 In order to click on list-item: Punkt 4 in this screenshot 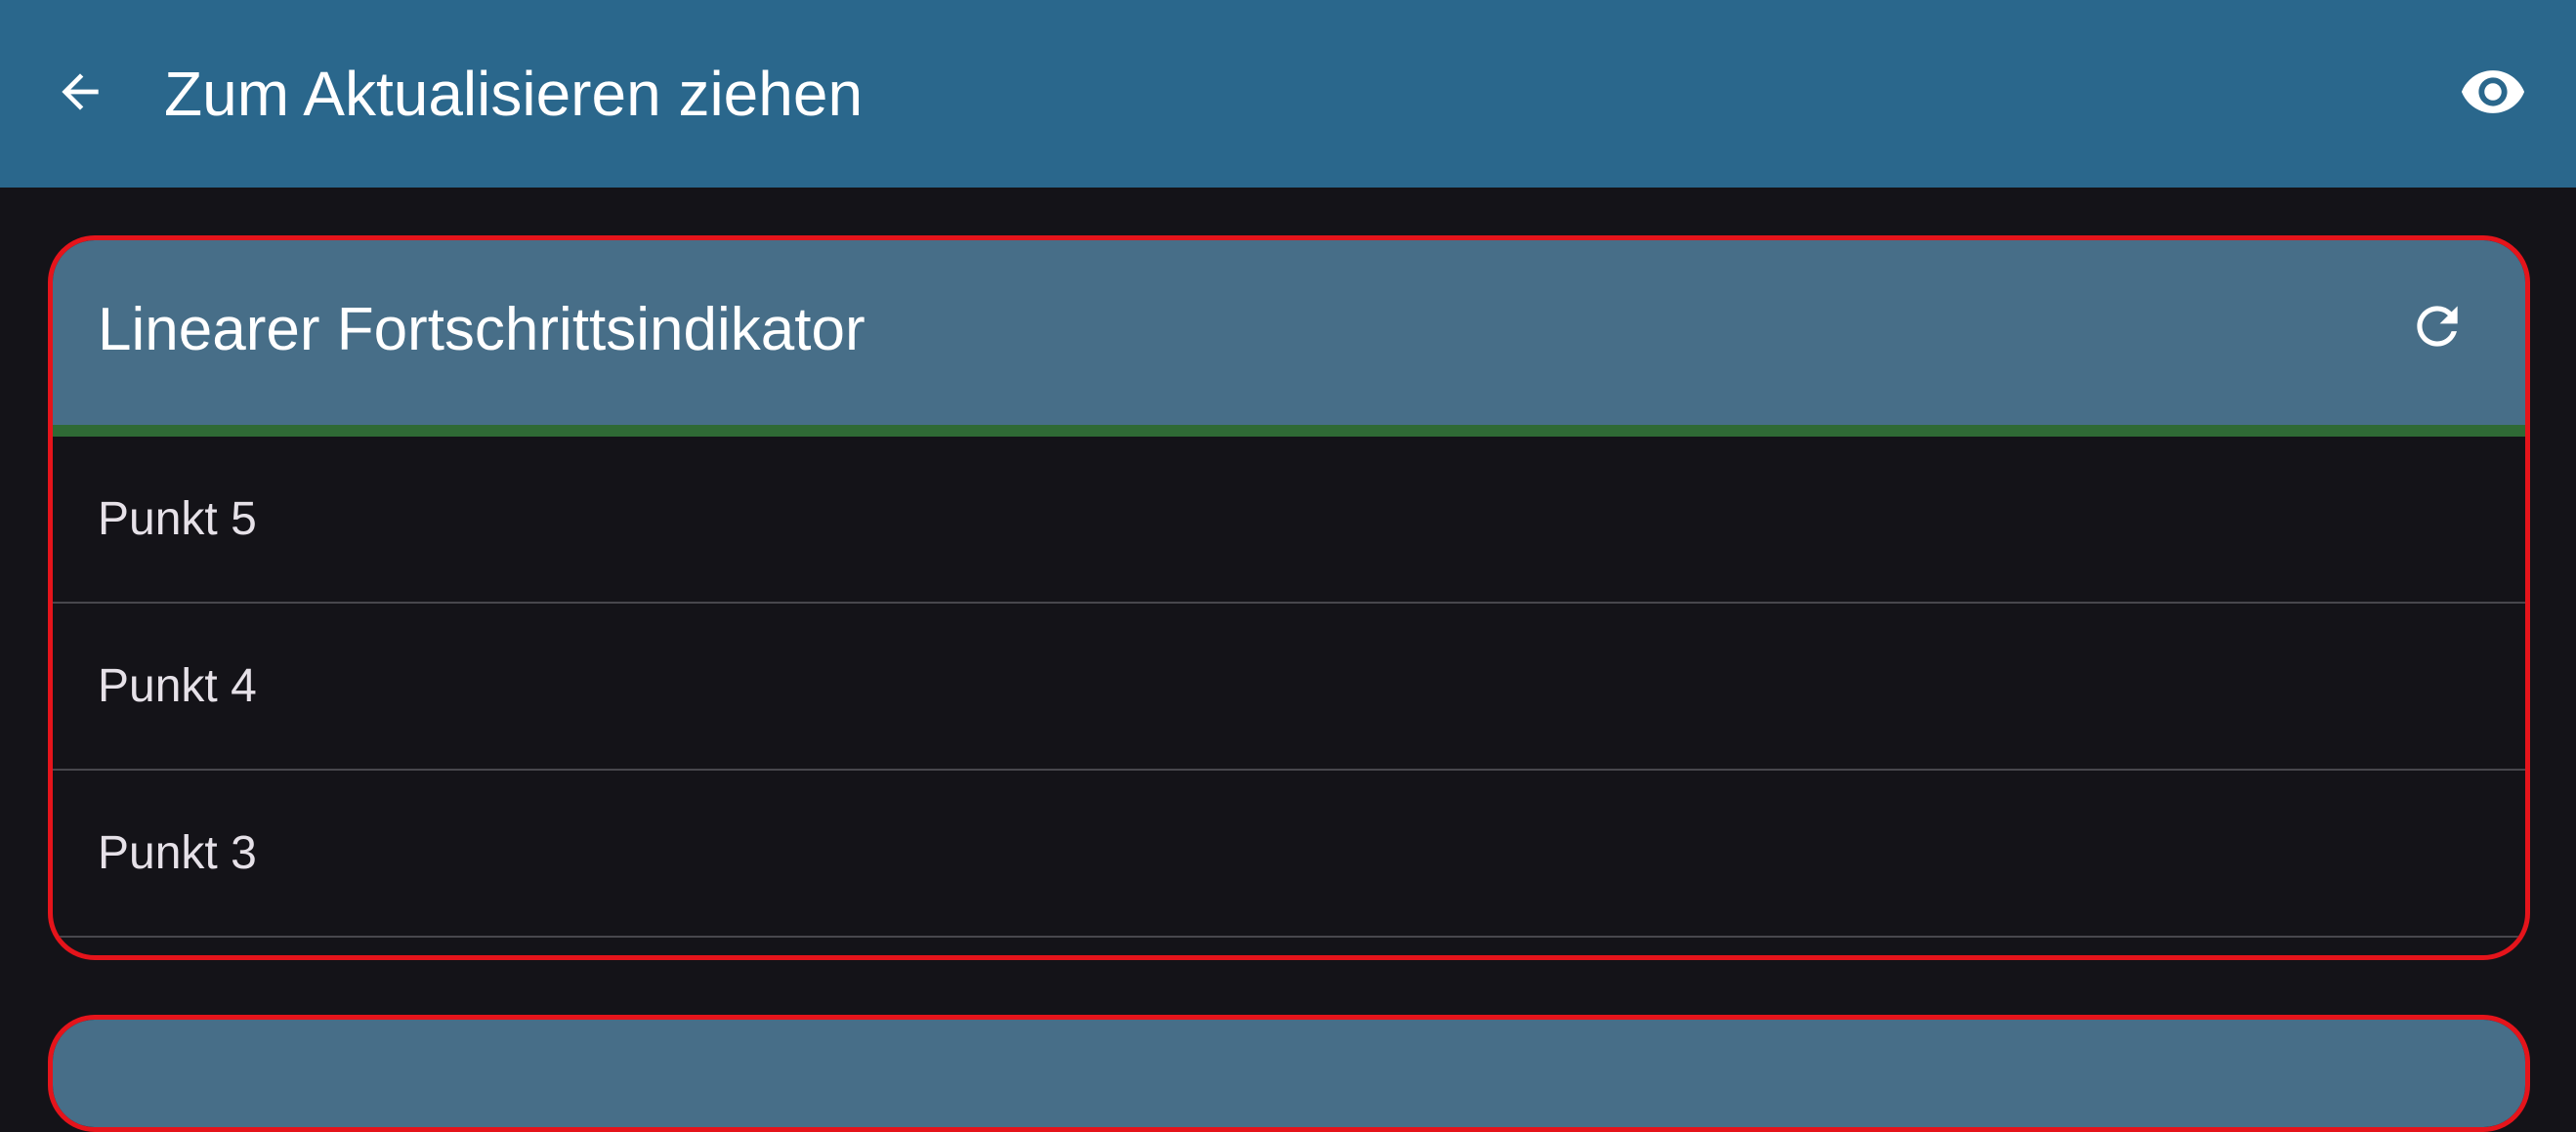, I will do `click(1289, 687)`.